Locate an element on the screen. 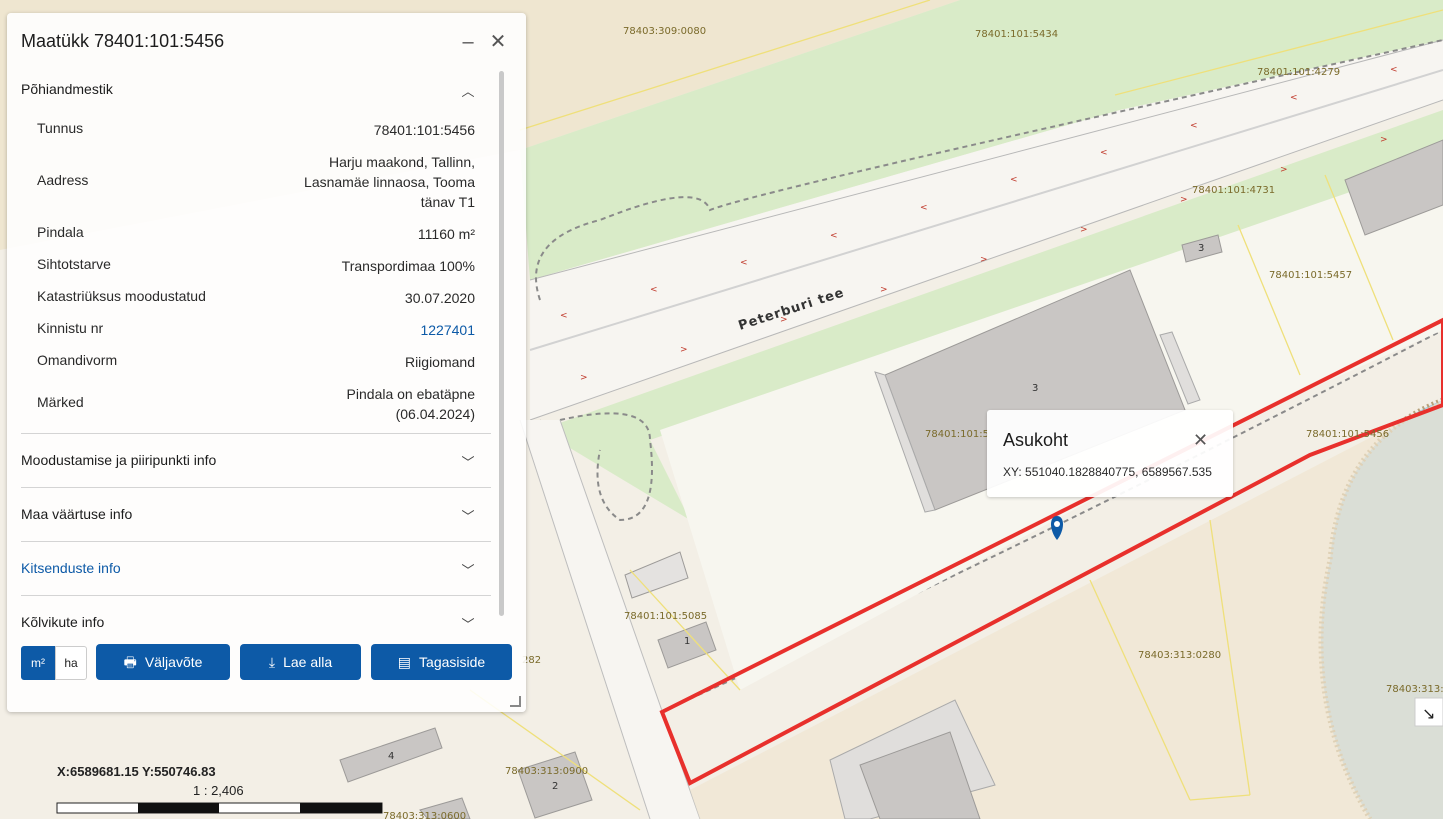 The width and height of the screenshot is (1443, 819). tagasiside-label: Tagasiside is located at coordinates (452, 662).